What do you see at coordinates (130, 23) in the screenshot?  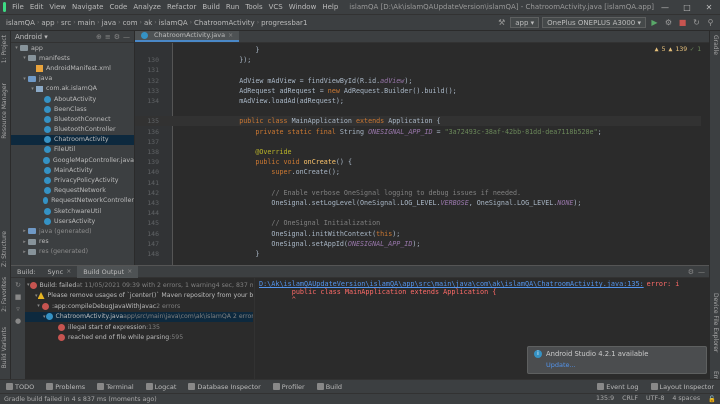 I see `breadcrumb-item: com` at bounding box center [130, 23].